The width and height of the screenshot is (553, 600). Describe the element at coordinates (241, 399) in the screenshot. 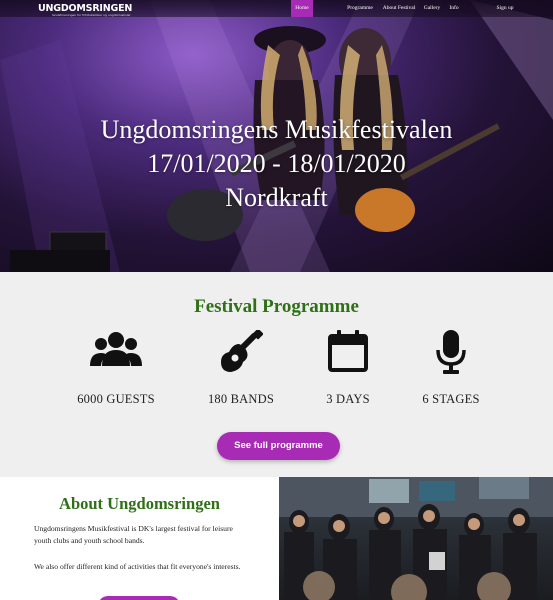

I see `stat-bands-label: 180 BANDS` at that location.